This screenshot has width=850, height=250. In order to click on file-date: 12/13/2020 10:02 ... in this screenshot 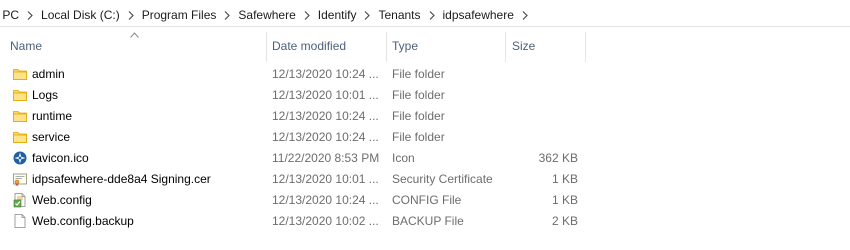, I will do `click(325, 221)`.